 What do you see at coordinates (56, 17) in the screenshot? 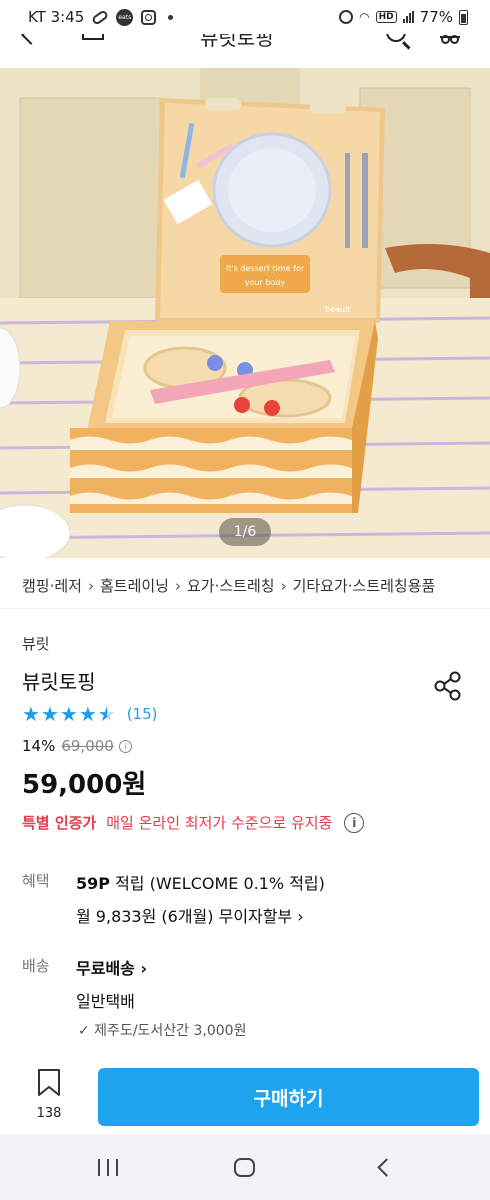
I see `carrier-time: KT 3:45` at bounding box center [56, 17].